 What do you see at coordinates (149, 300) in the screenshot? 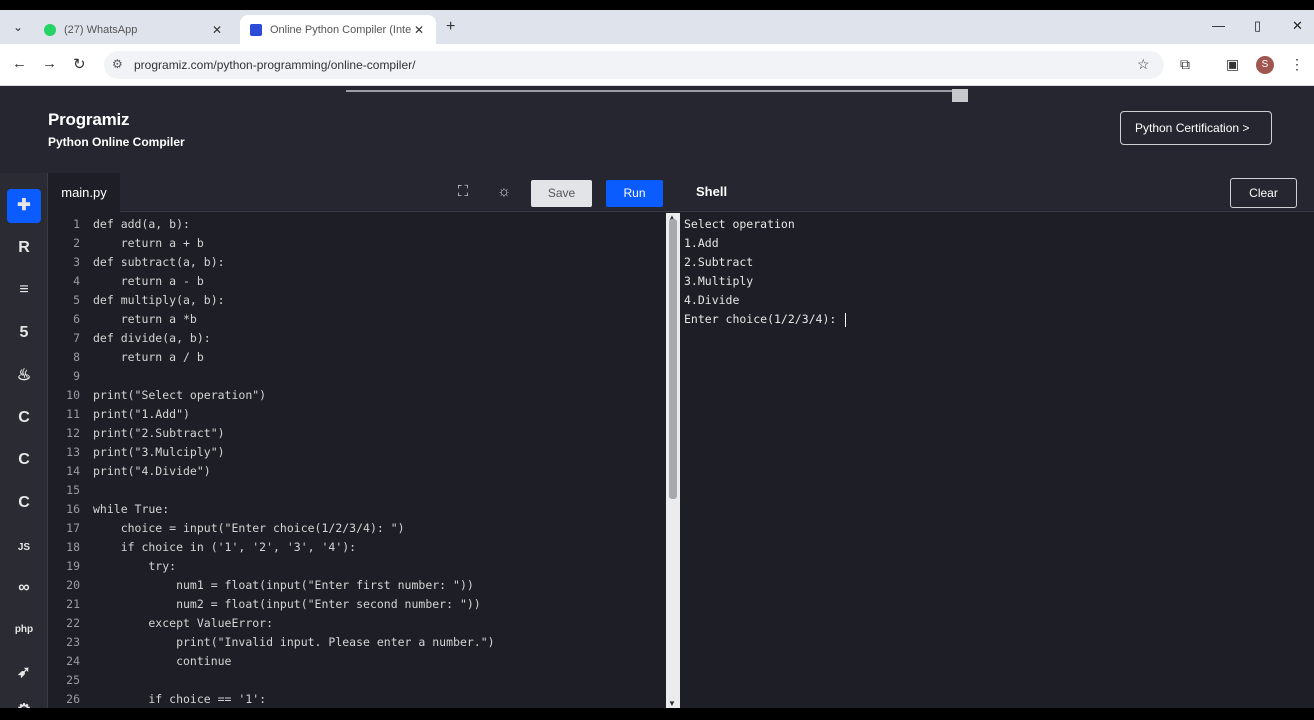
I see `code-line: 5 def multiply(a, b):` at bounding box center [149, 300].